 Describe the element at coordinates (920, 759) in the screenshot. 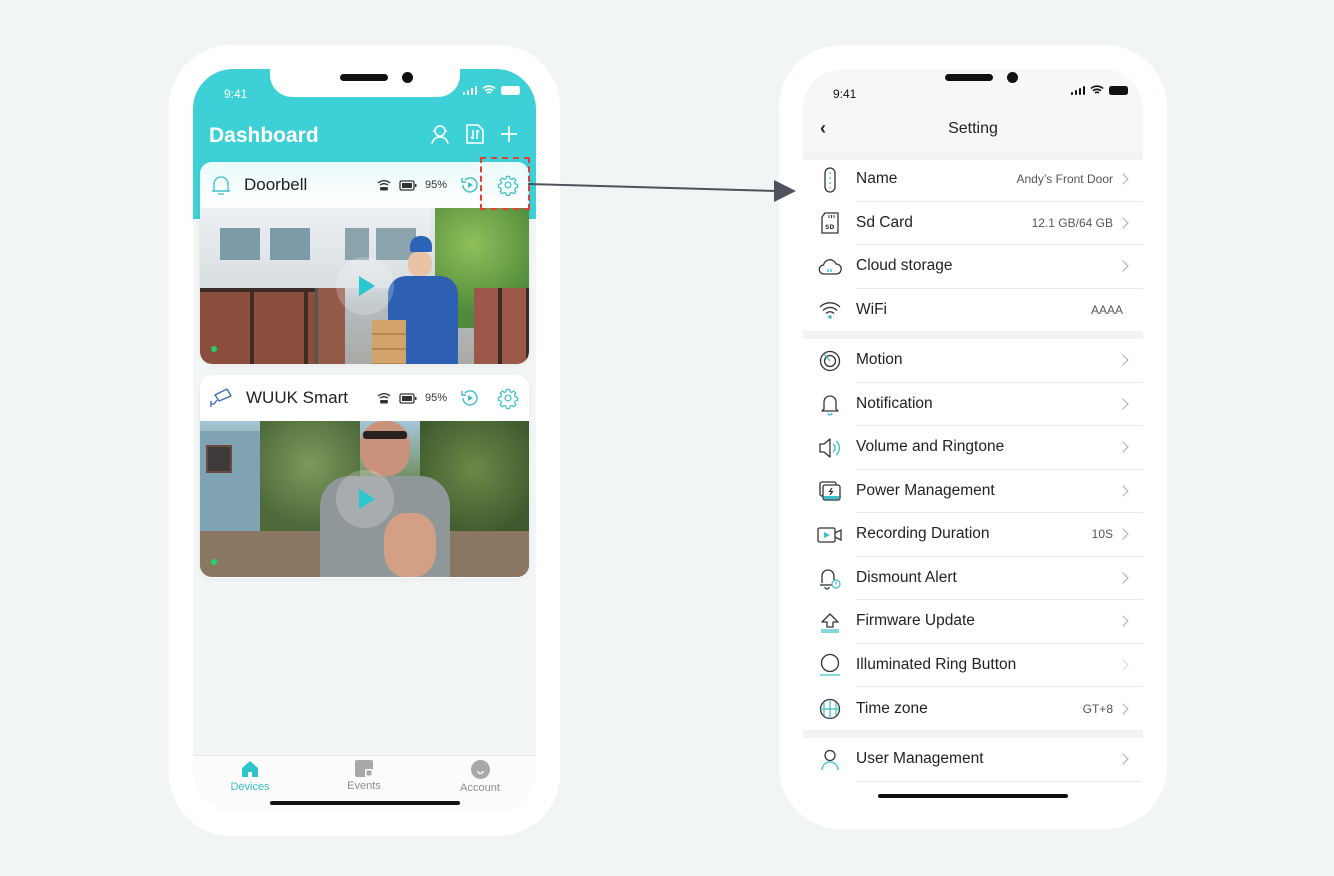

I see `setting-label: User Management` at that location.